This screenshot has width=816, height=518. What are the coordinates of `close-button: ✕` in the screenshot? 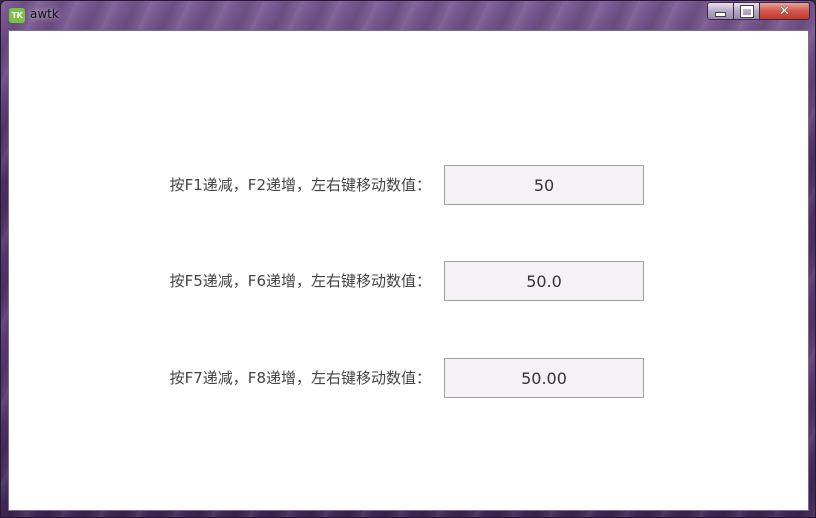 It's located at (784, 11).